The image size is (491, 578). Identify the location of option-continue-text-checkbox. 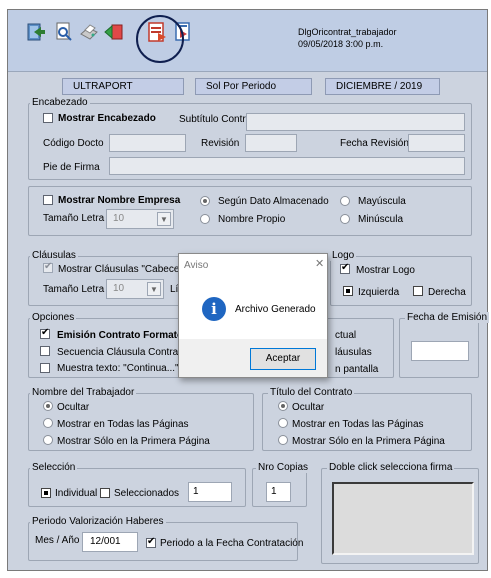
(45, 368).